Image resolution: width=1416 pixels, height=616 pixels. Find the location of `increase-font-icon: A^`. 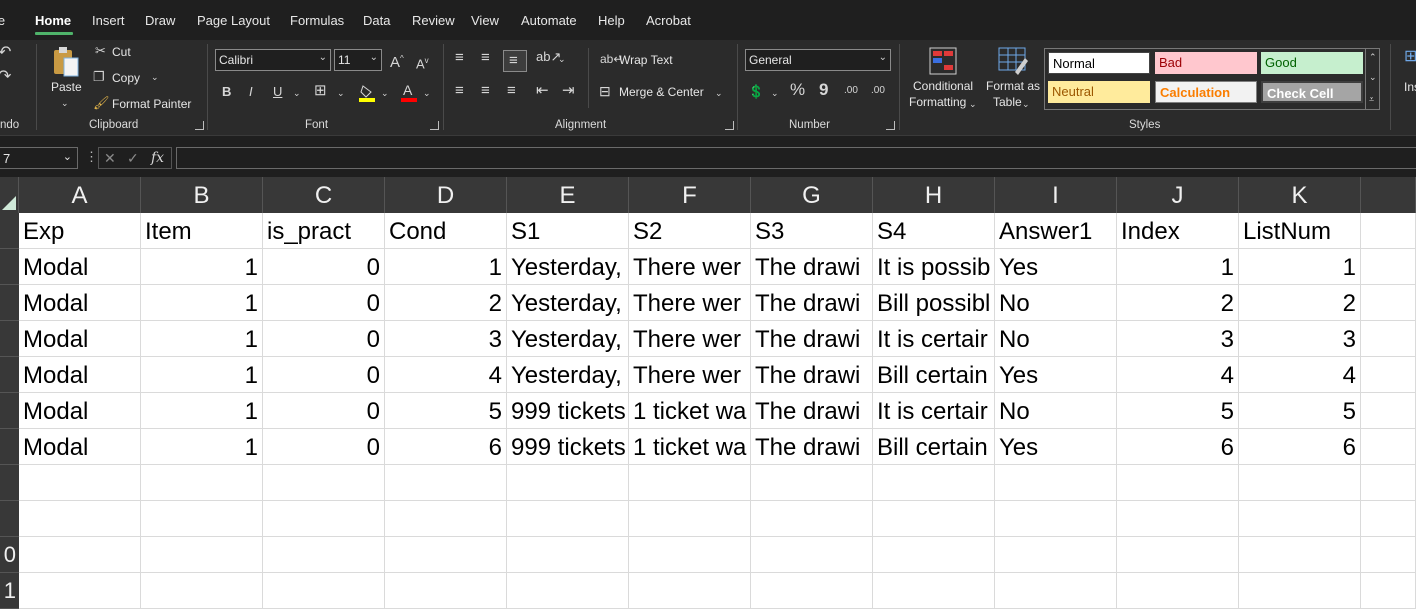

increase-font-icon: A^ is located at coordinates (397, 61).